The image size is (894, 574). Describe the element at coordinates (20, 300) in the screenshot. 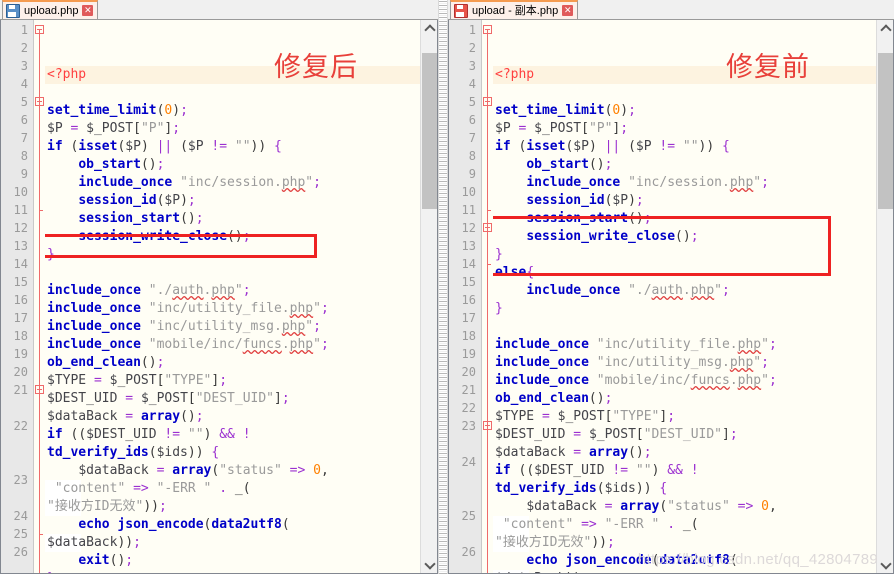

I see `line-number: 16` at that location.